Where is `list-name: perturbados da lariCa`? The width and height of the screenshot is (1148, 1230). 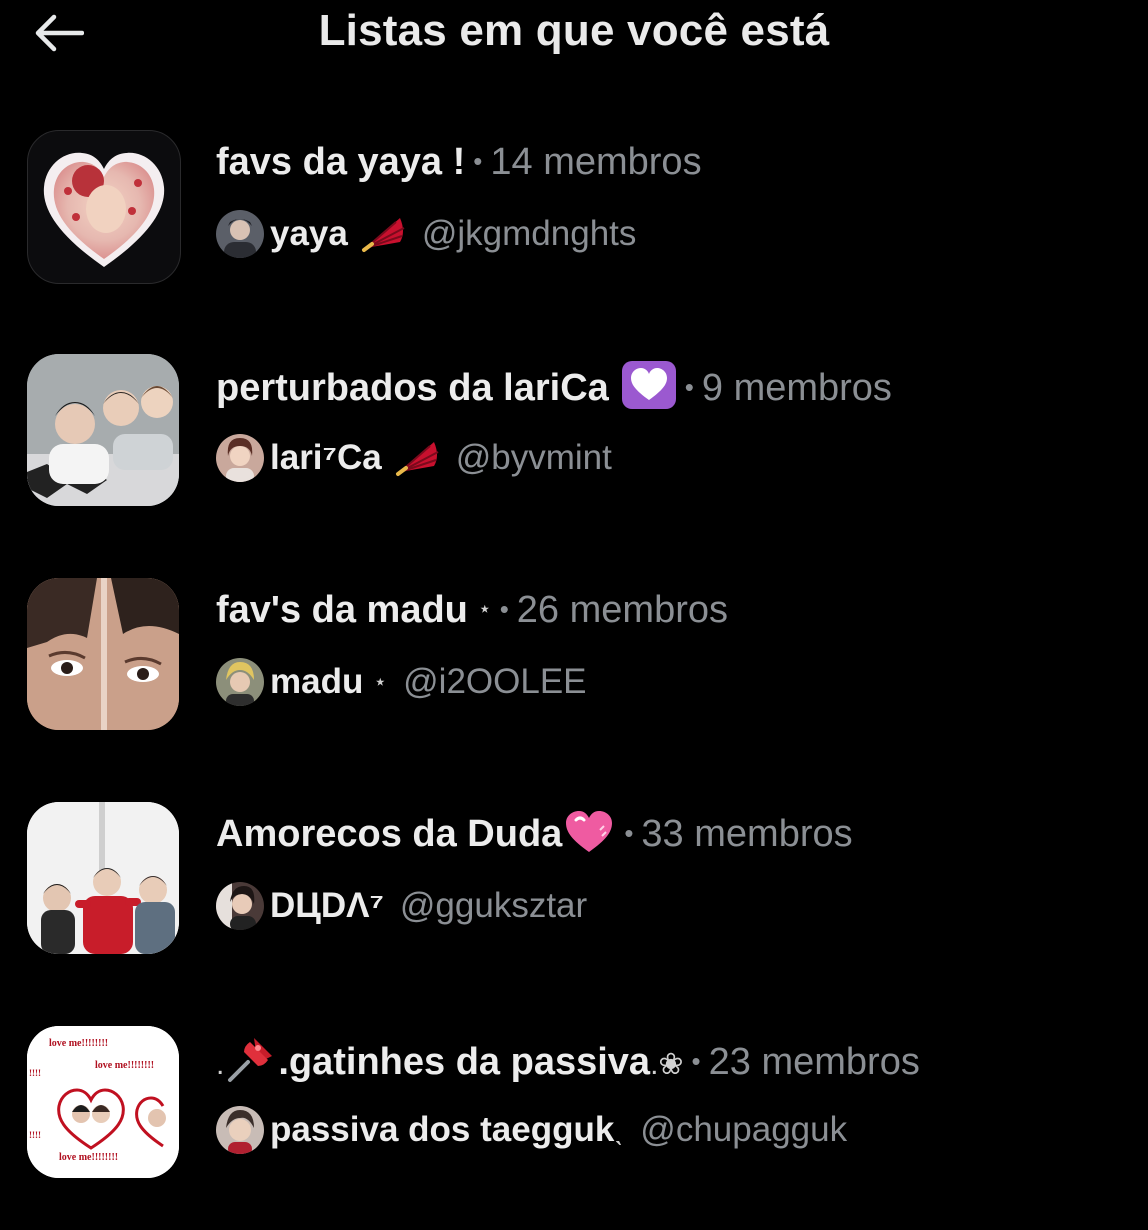
list-name: perturbados da lariCa is located at coordinates (412, 388).